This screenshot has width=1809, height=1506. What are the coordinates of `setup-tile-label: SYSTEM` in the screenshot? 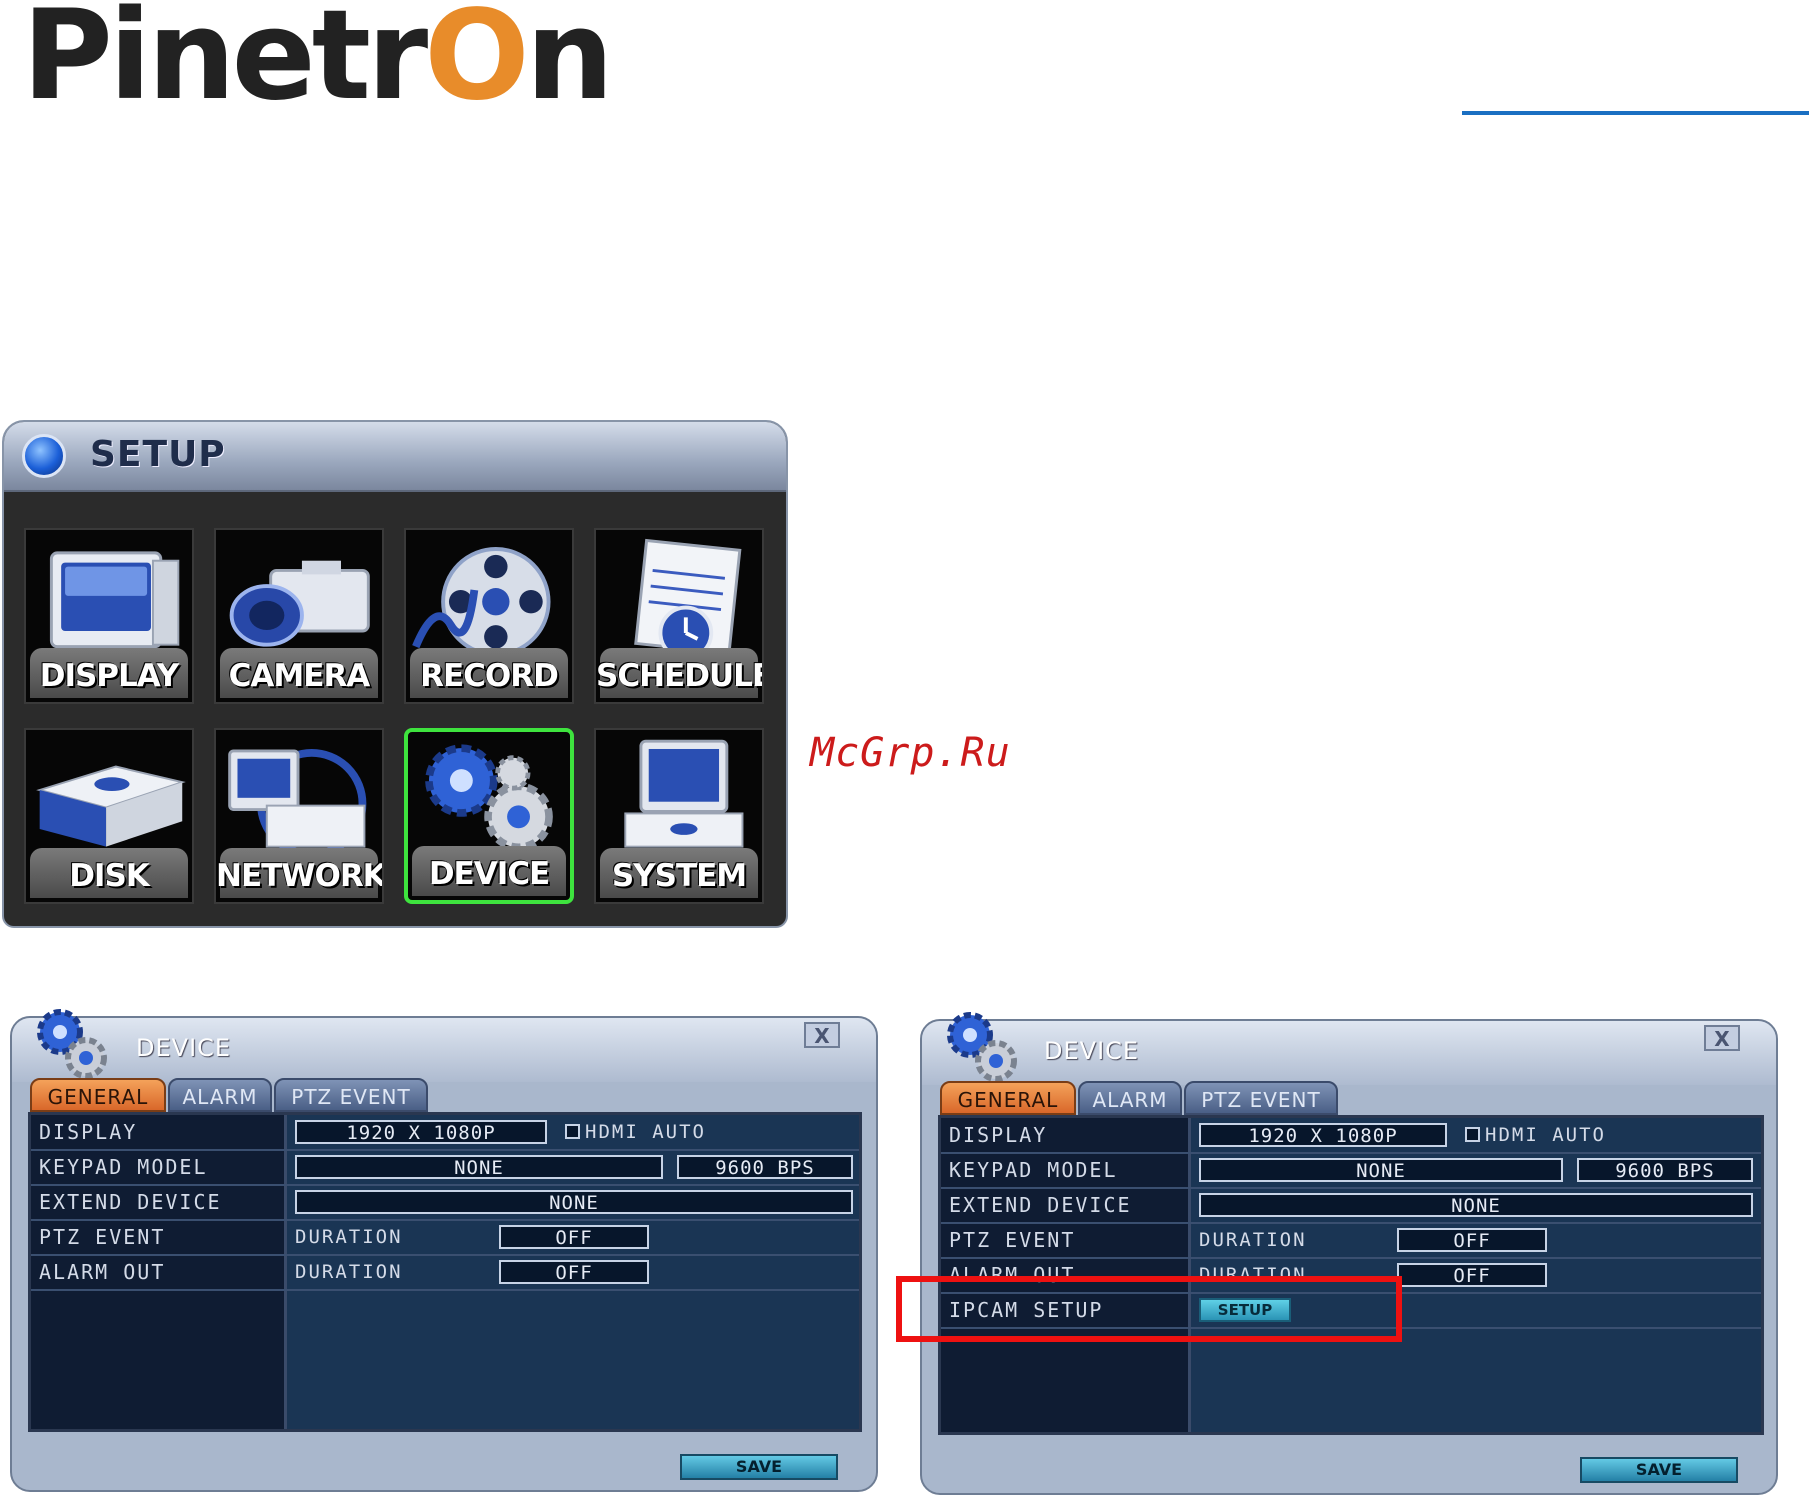 It's located at (679, 876).